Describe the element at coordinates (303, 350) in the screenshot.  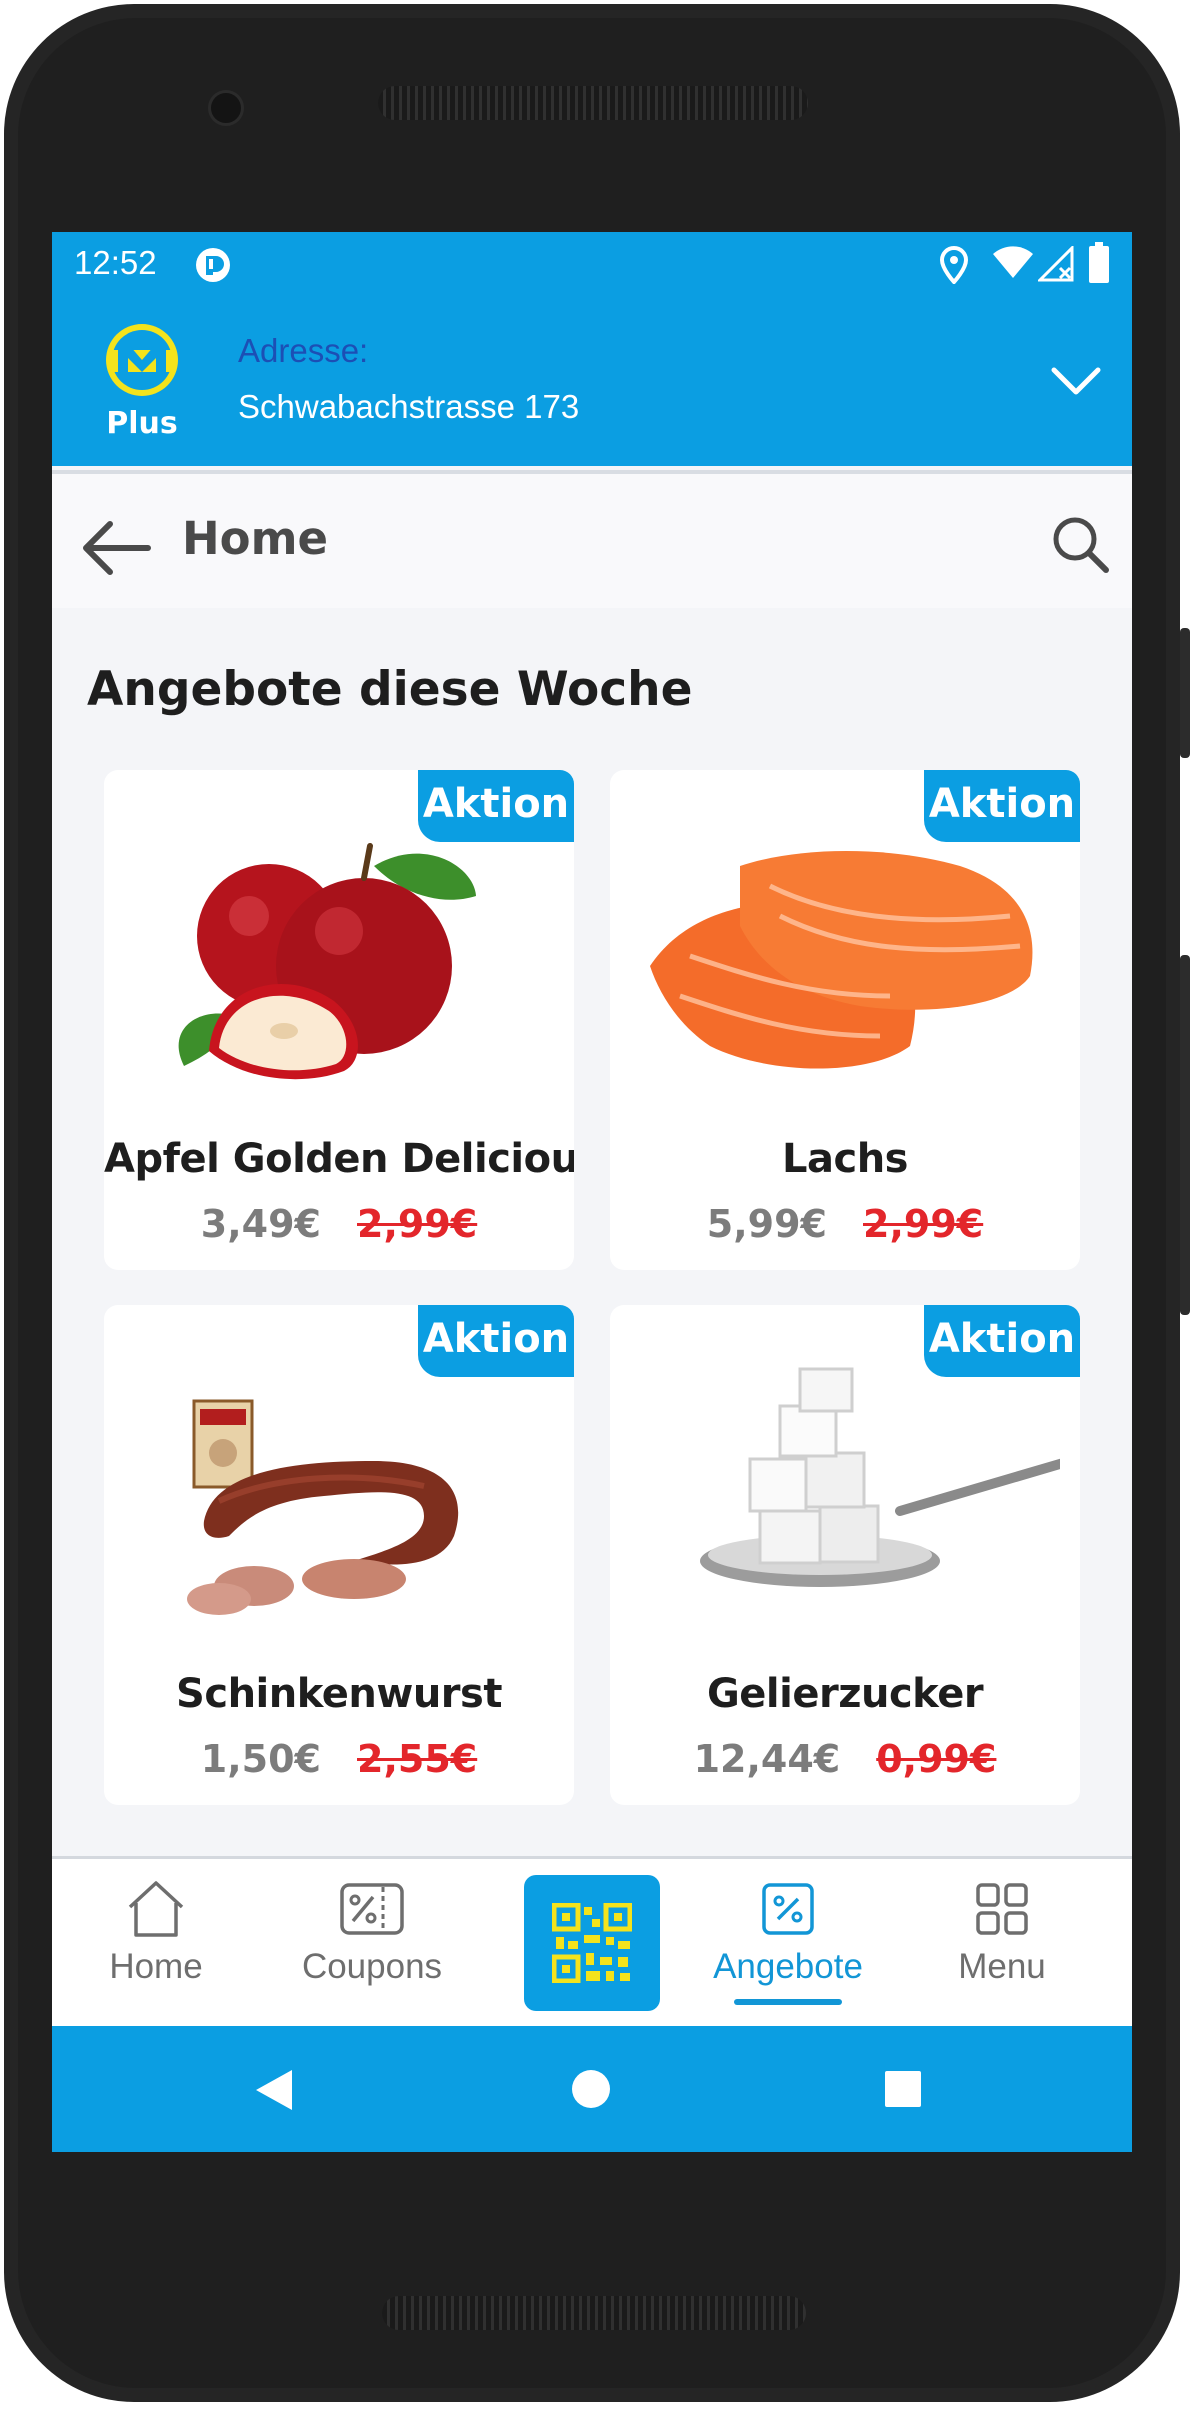
I see `address-label: Adresse:` at that location.